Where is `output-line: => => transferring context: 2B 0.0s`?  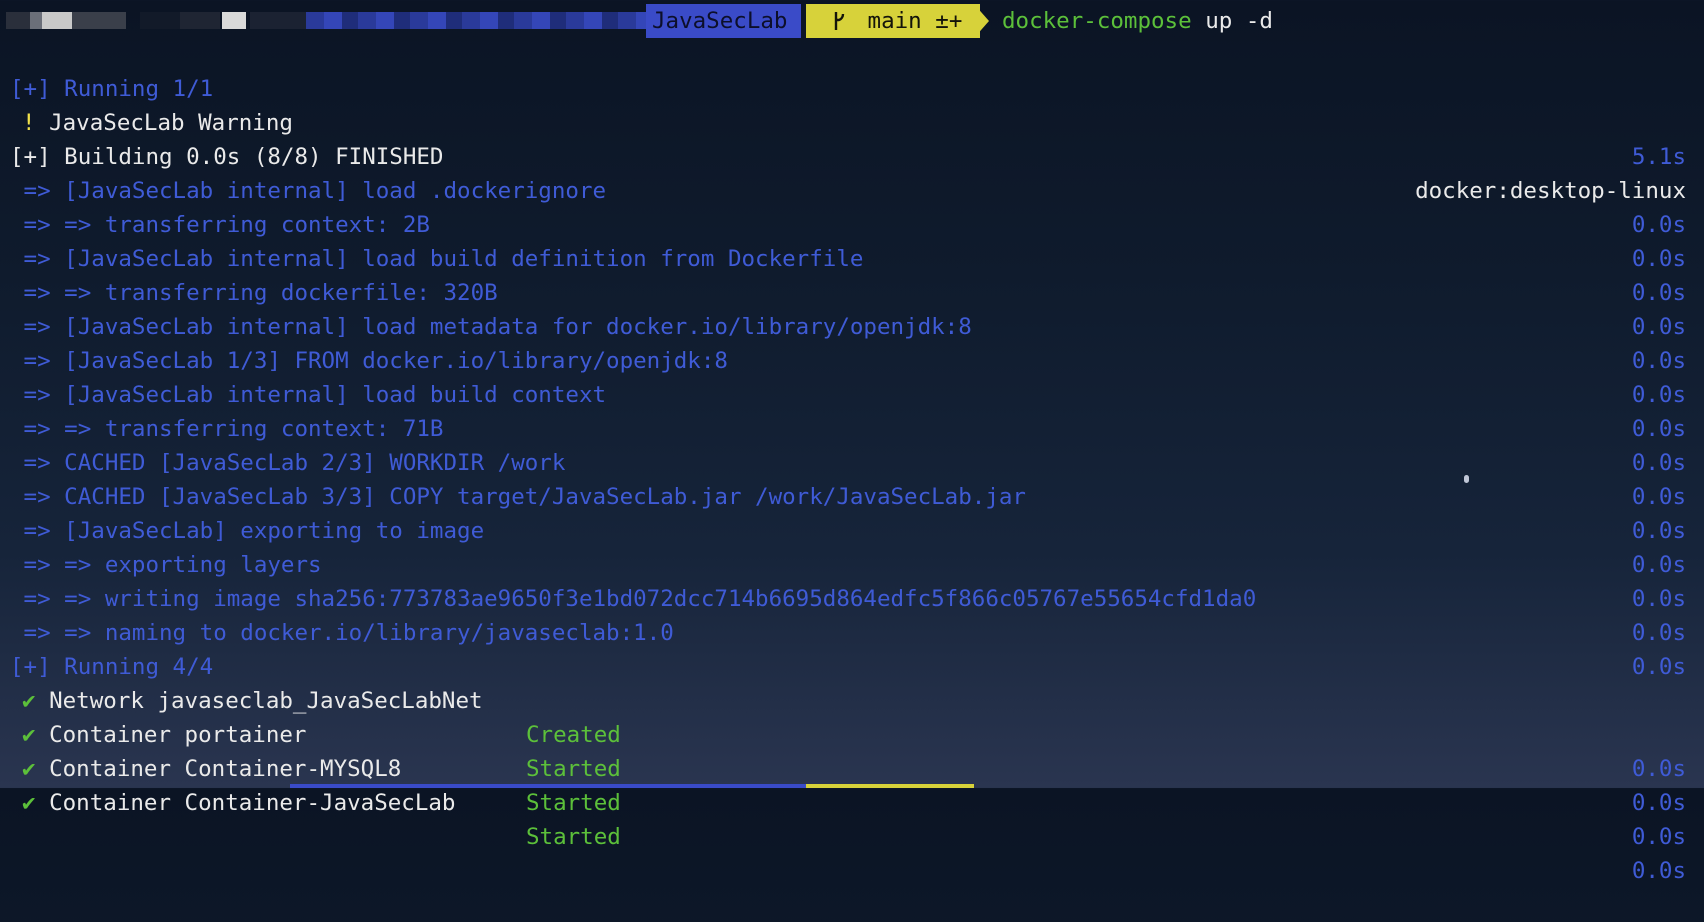 output-line: => => transferring context: 2B 0.0s is located at coordinates (852, 223).